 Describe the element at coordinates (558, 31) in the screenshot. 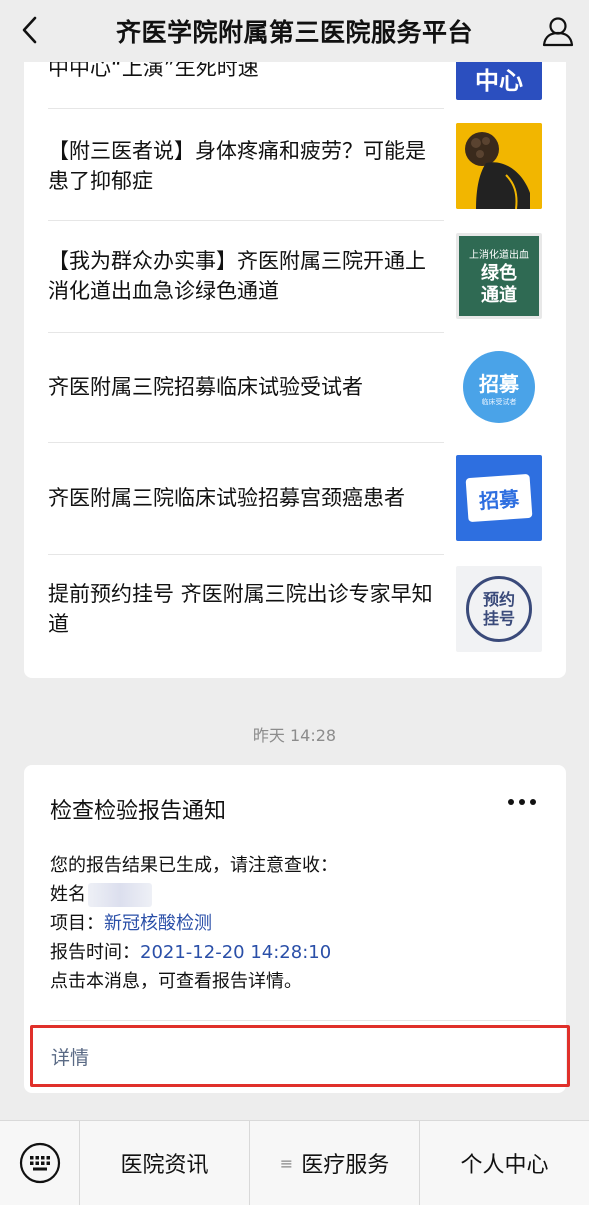

I see `user-icon` at that location.